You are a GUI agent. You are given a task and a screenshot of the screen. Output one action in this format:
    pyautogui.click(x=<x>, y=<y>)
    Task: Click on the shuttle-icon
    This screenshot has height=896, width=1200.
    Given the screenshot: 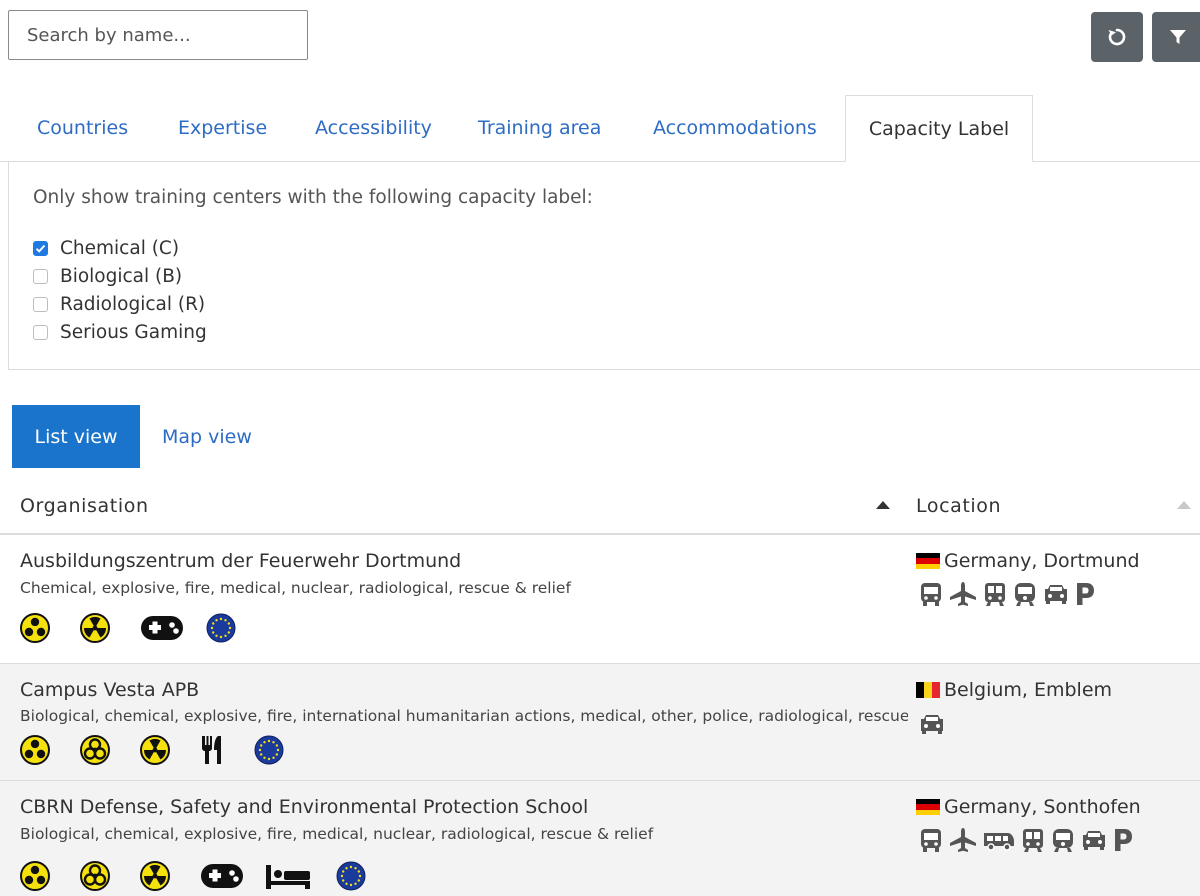 What is the action you would take?
    pyautogui.click(x=999, y=842)
    